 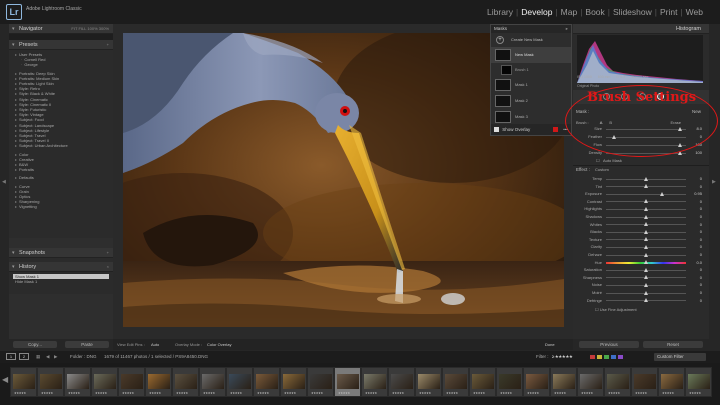 What do you see at coordinates (639, 247) in the screenshot?
I see `slider-clarity: Clarity 0` at bounding box center [639, 247].